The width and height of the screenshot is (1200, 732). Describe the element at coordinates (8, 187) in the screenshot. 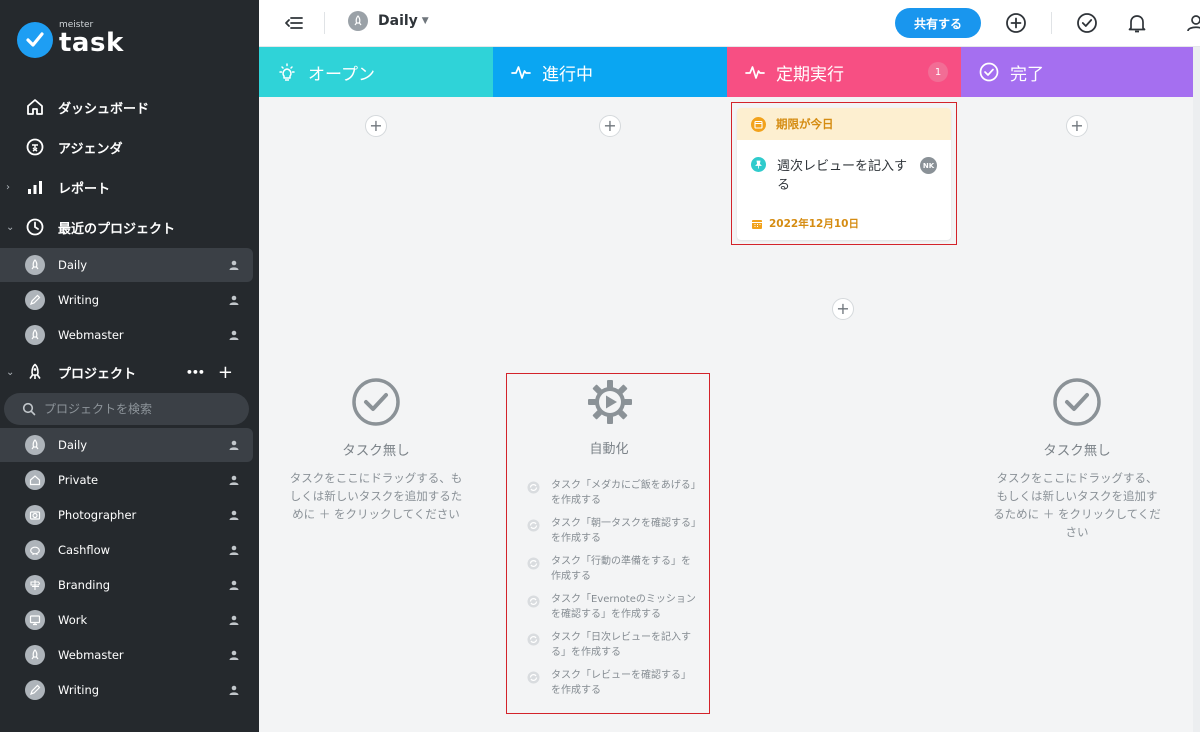

I see `chevron-right-icon: ›` at that location.